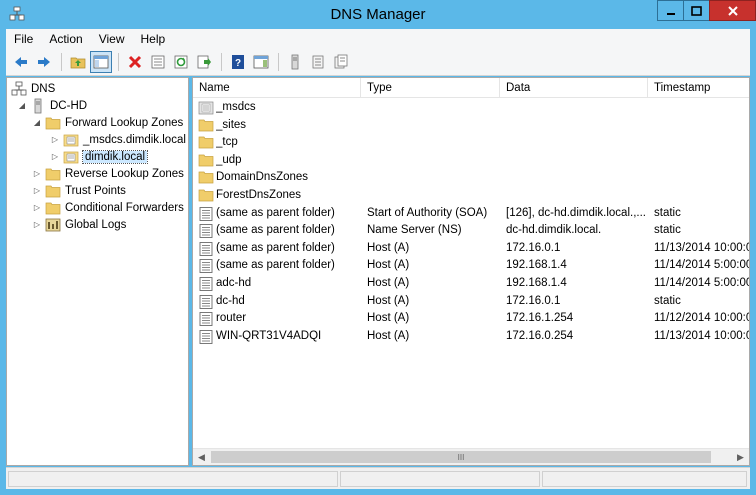 The height and width of the screenshot is (495, 756). Describe the element at coordinates (341, 62) in the screenshot. I see `record-button` at that location.